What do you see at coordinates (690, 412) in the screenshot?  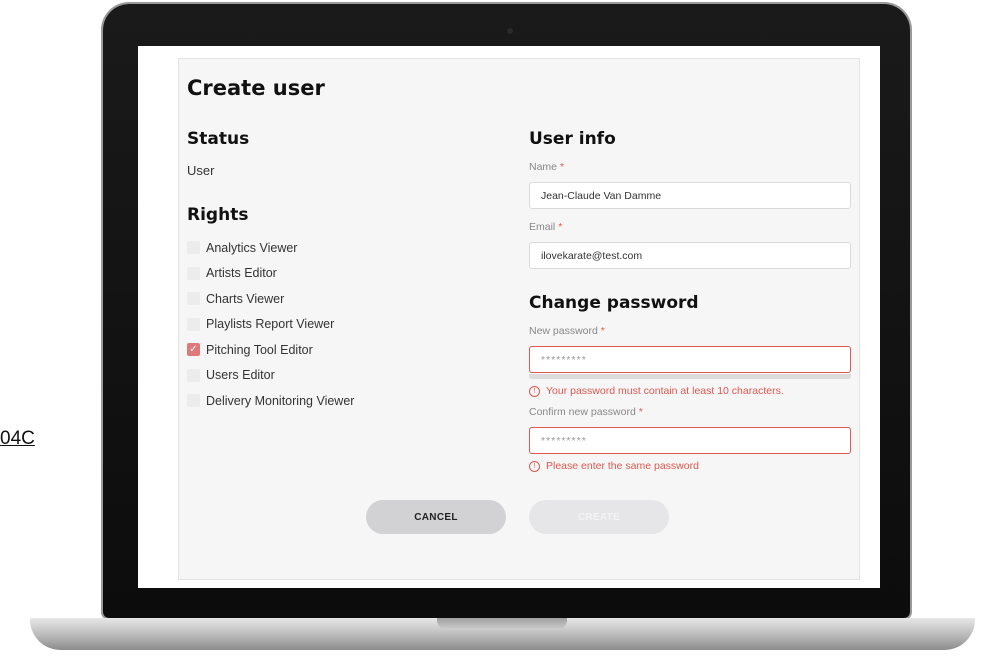 I see `confirm-password-label: Confirm new password *` at bounding box center [690, 412].